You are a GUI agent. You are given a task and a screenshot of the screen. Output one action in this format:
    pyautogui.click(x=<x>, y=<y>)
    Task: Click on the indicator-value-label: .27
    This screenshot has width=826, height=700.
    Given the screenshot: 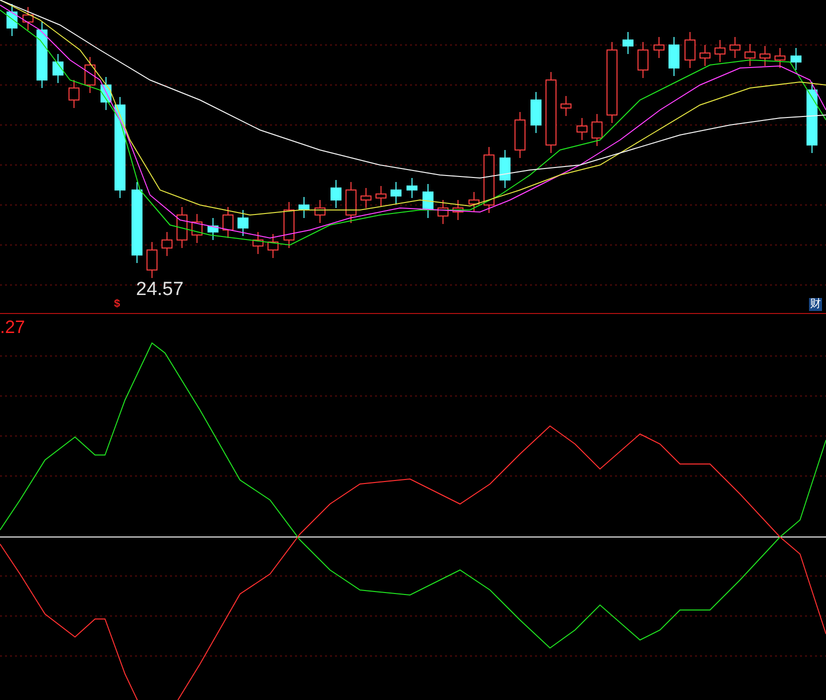 What is the action you would take?
    pyautogui.click(x=13, y=327)
    